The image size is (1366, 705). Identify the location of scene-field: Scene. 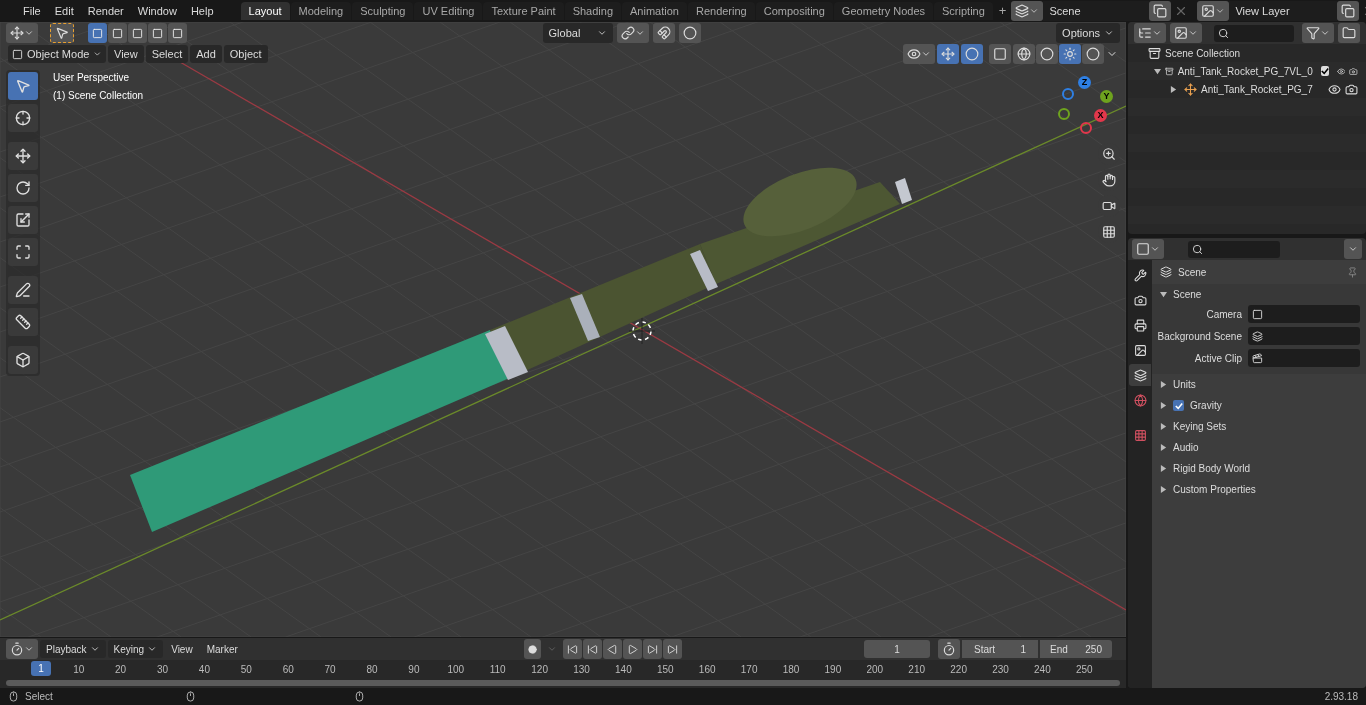
(1096, 11).